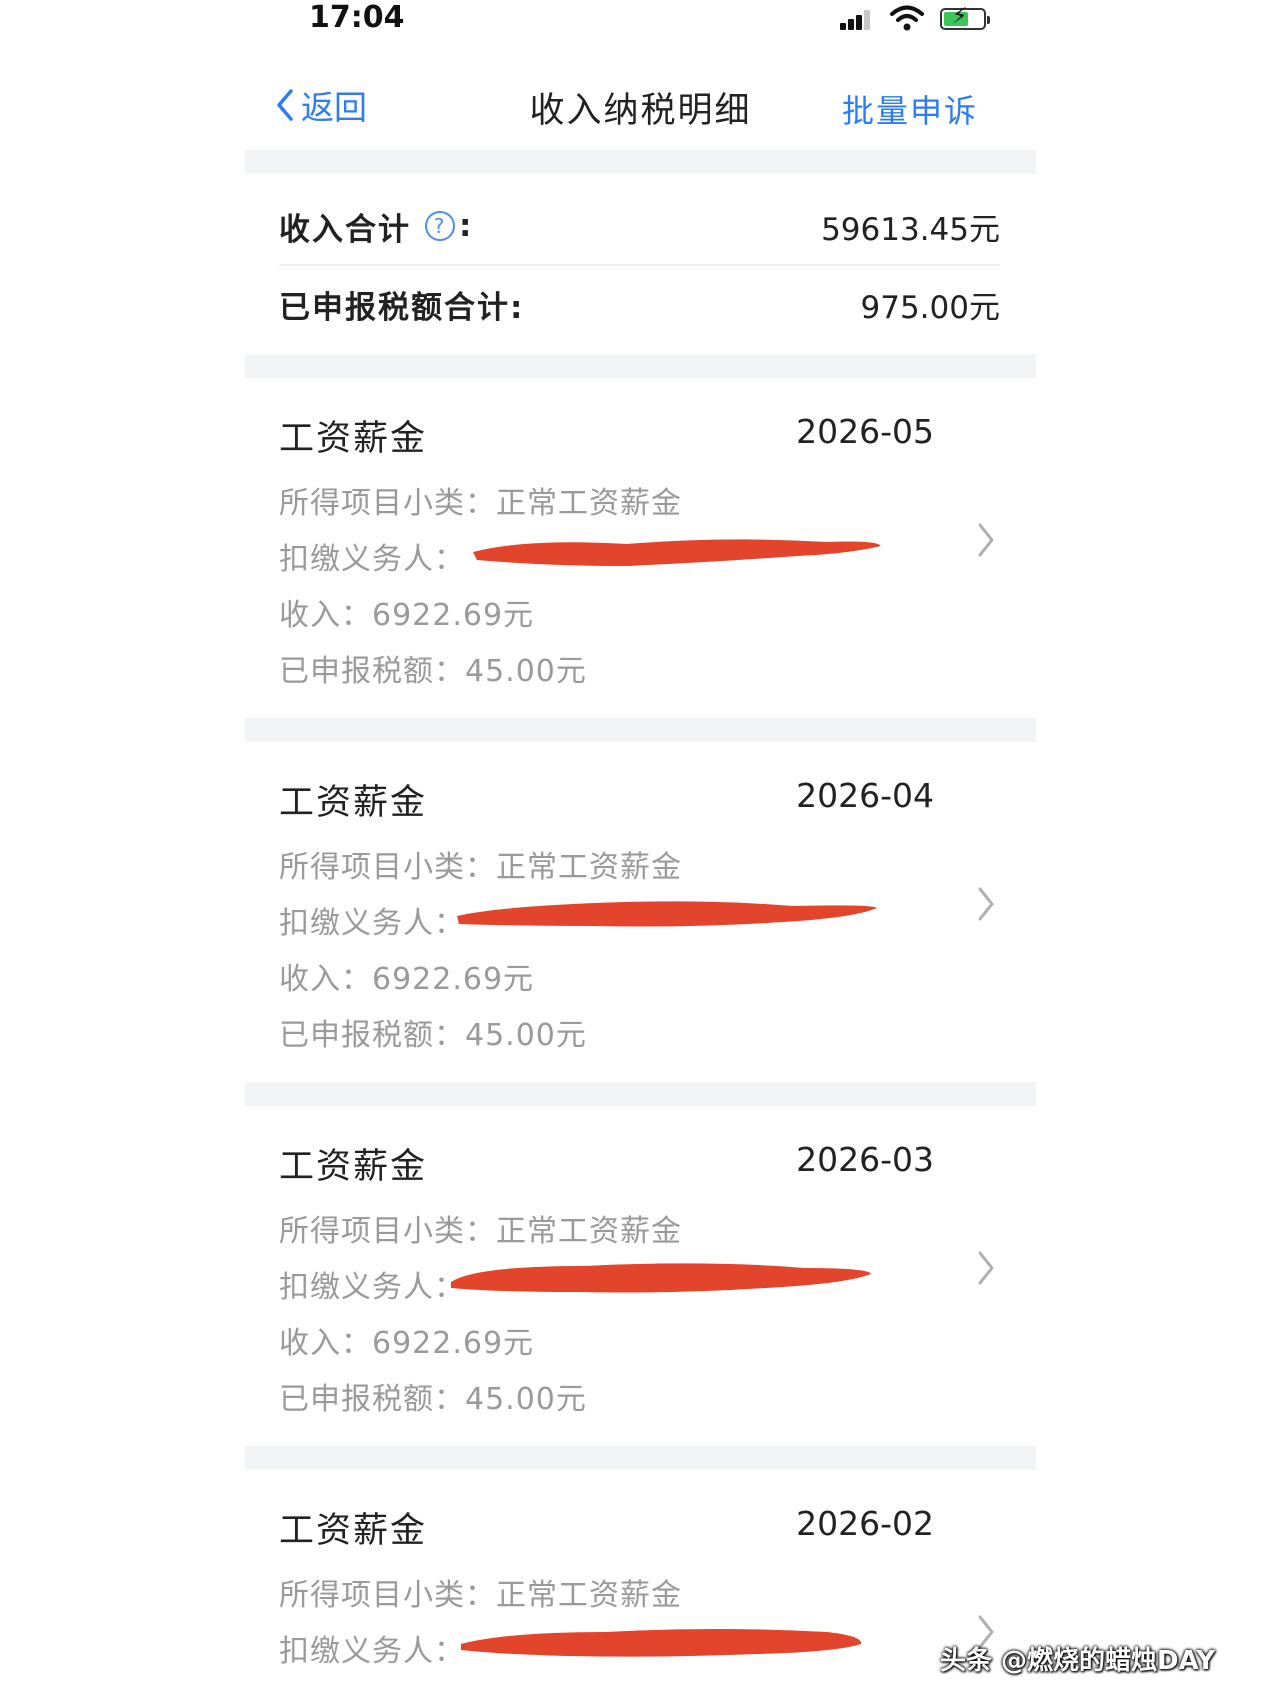  What do you see at coordinates (910, 229) in the screenshot?
I see `income-total-value: 59613.45元` at bounding box center [910, 229].